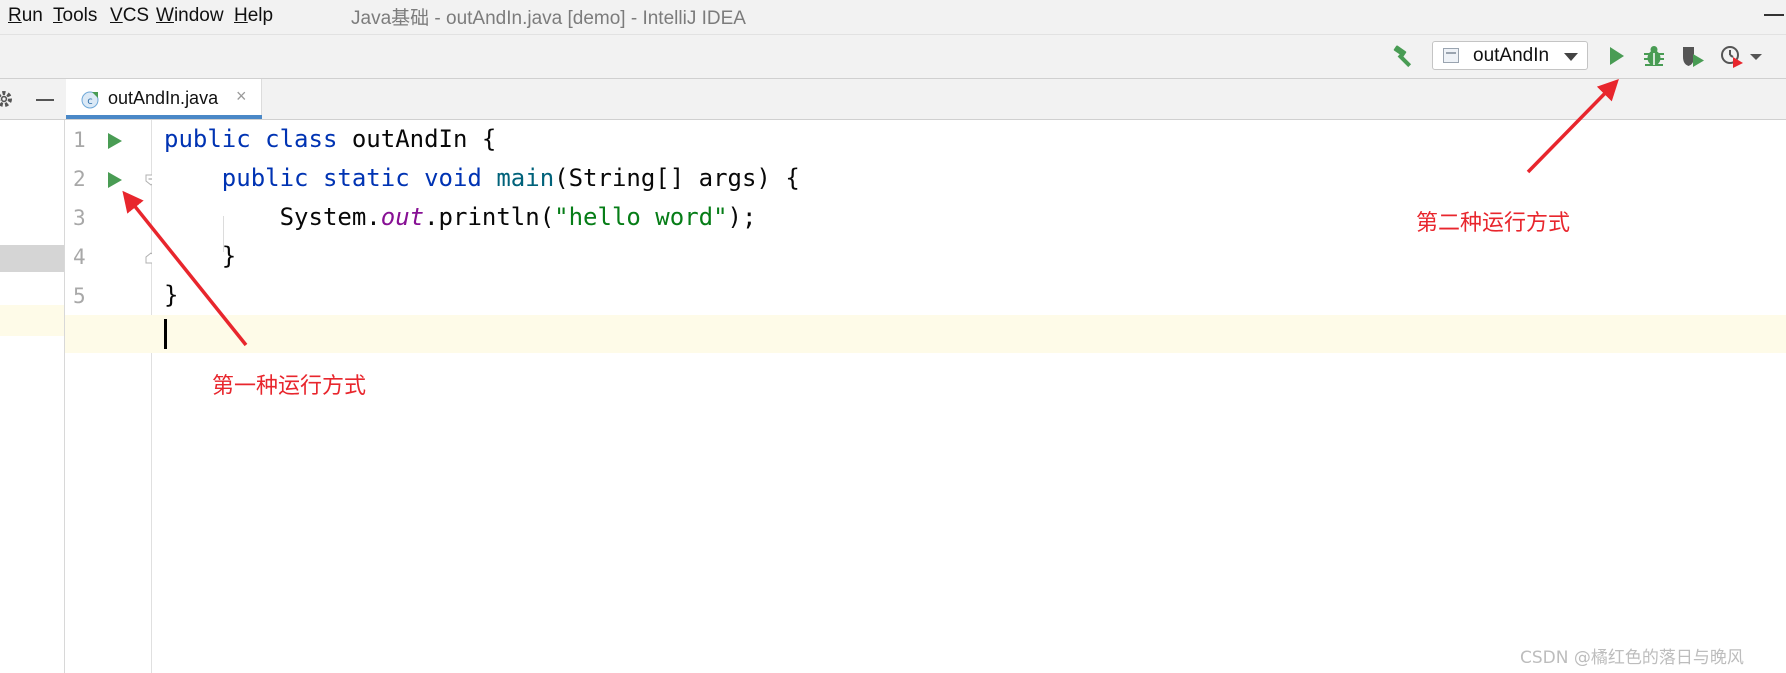  I want to click on line-number: 4, so click(79, 257).